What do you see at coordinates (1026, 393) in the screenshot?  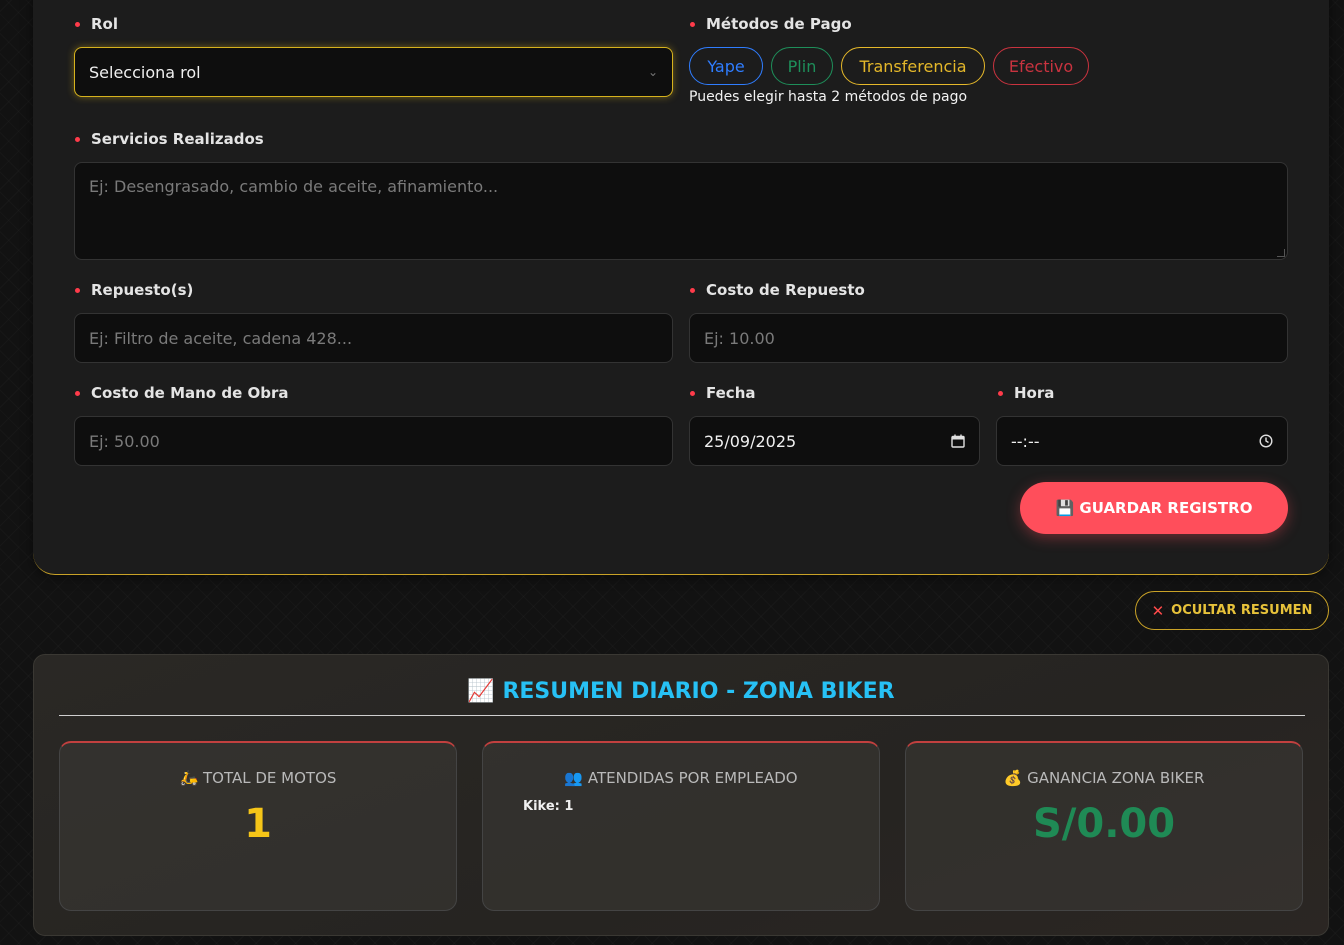 I see `hora-label: Hora` at bounding box center [1026, 393].